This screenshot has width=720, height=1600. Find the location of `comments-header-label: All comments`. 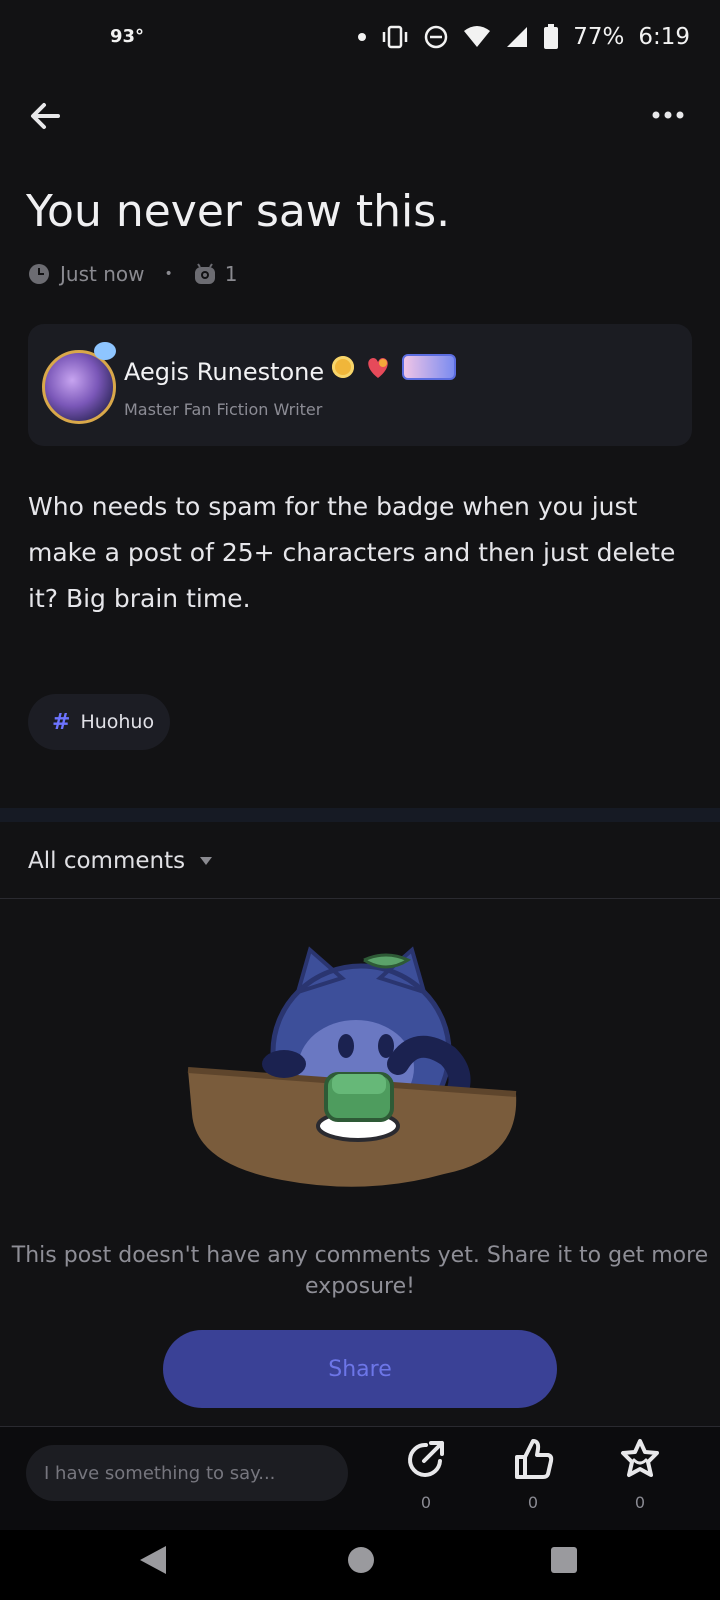

comments-header-label: All comments is located at coordinates (107, 861).